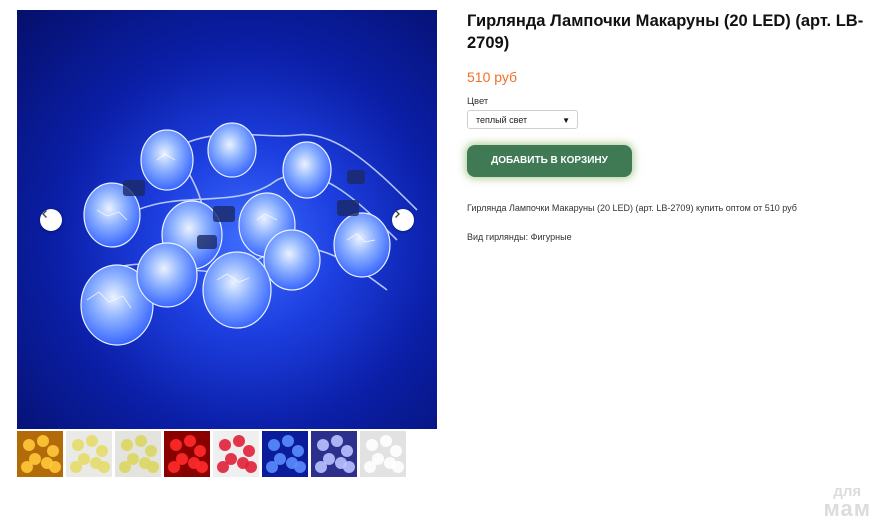 The width and height of the screenshot is (885, 530). I want to click on gallery-next-button, so click(403, 220).